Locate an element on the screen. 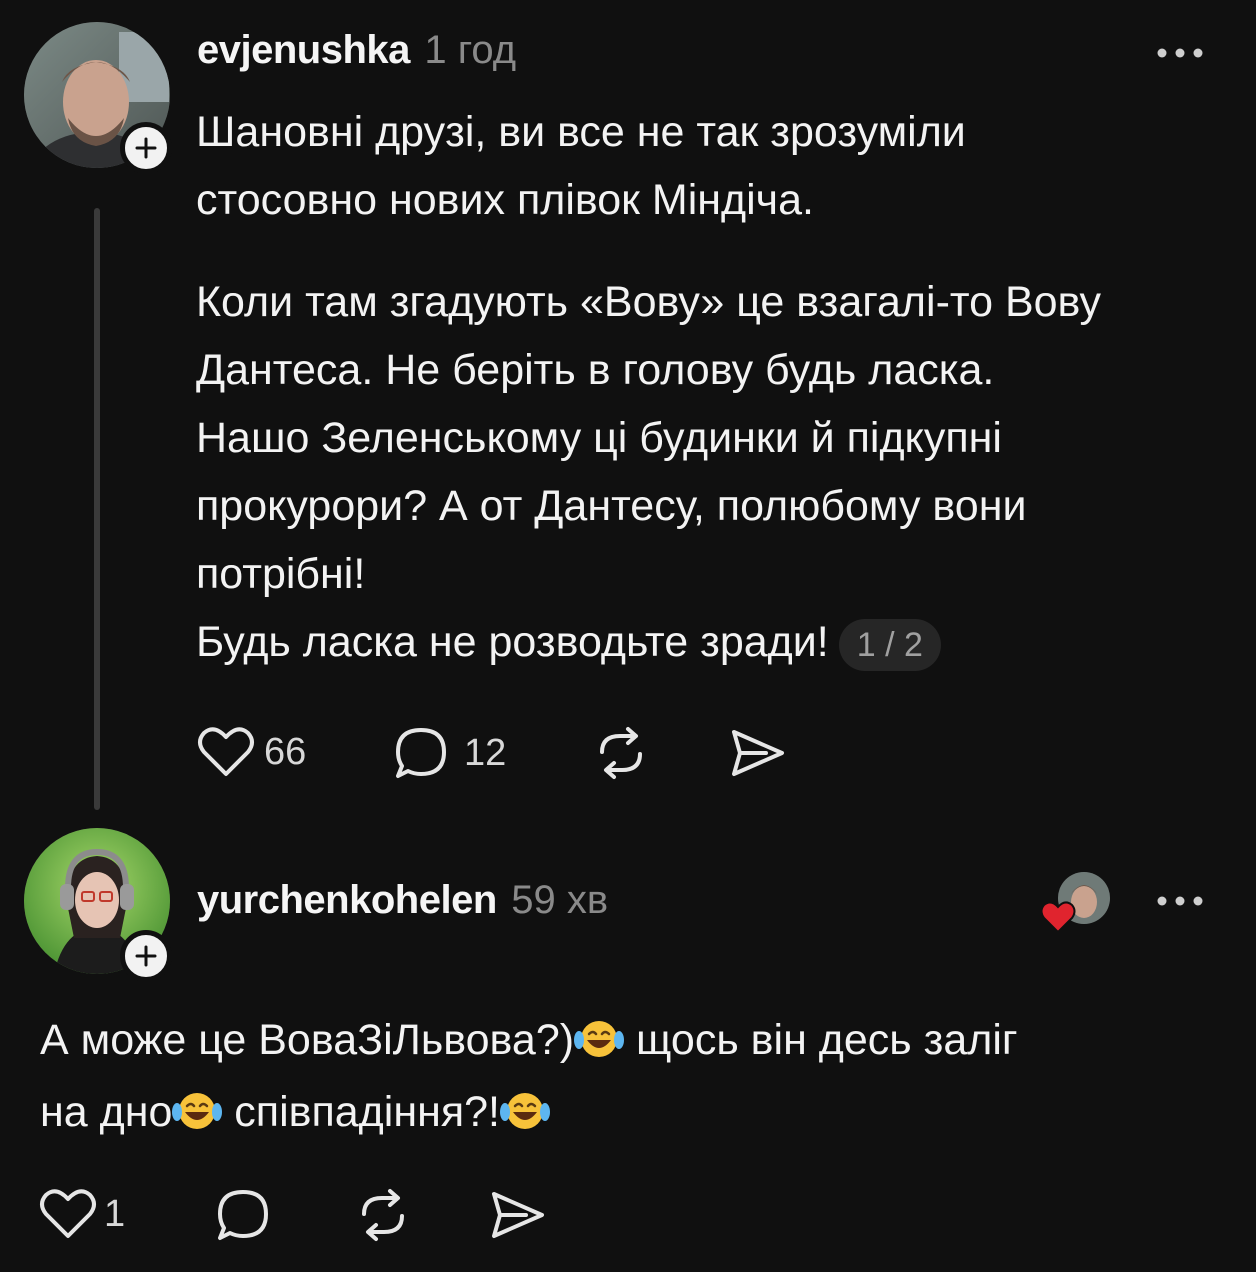 The height and width of the screenshot is (1272, 1256). text-segment: А може це ВоваЗіЛьвова?) is located at coordinates (307, 1040).